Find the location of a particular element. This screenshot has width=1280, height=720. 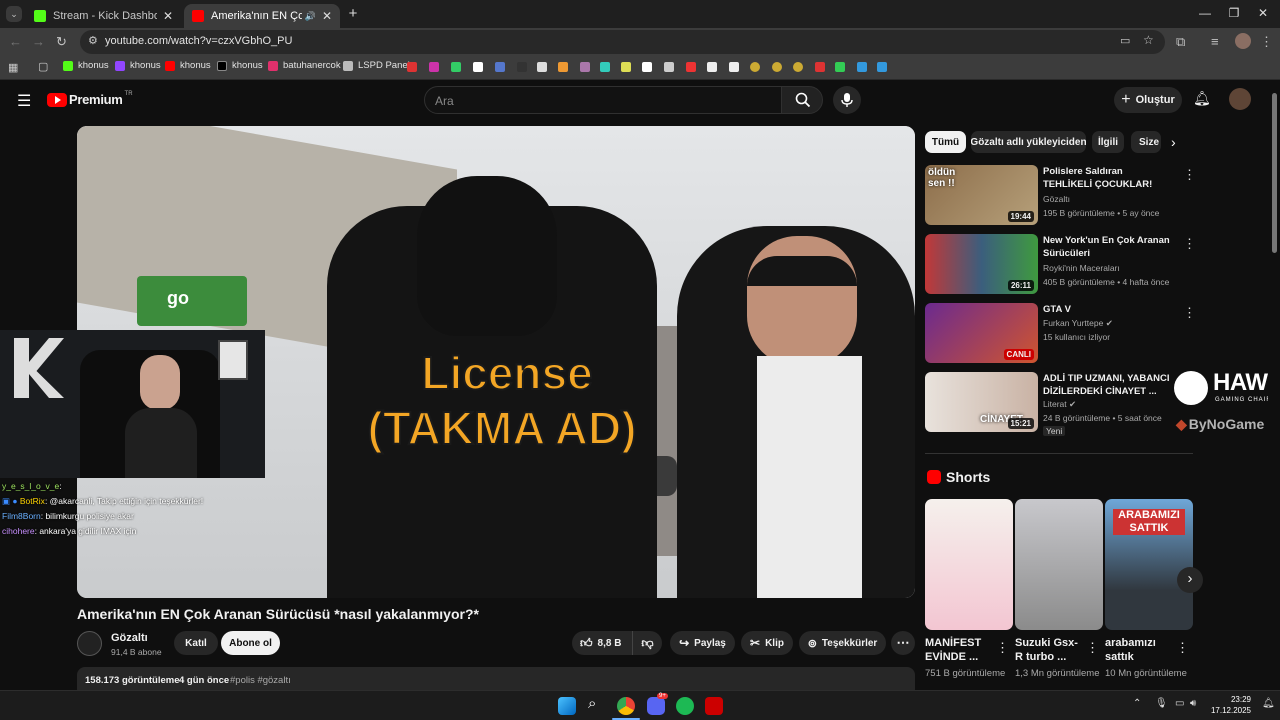

minimize-button: — is located at coordinates (1205, 13).